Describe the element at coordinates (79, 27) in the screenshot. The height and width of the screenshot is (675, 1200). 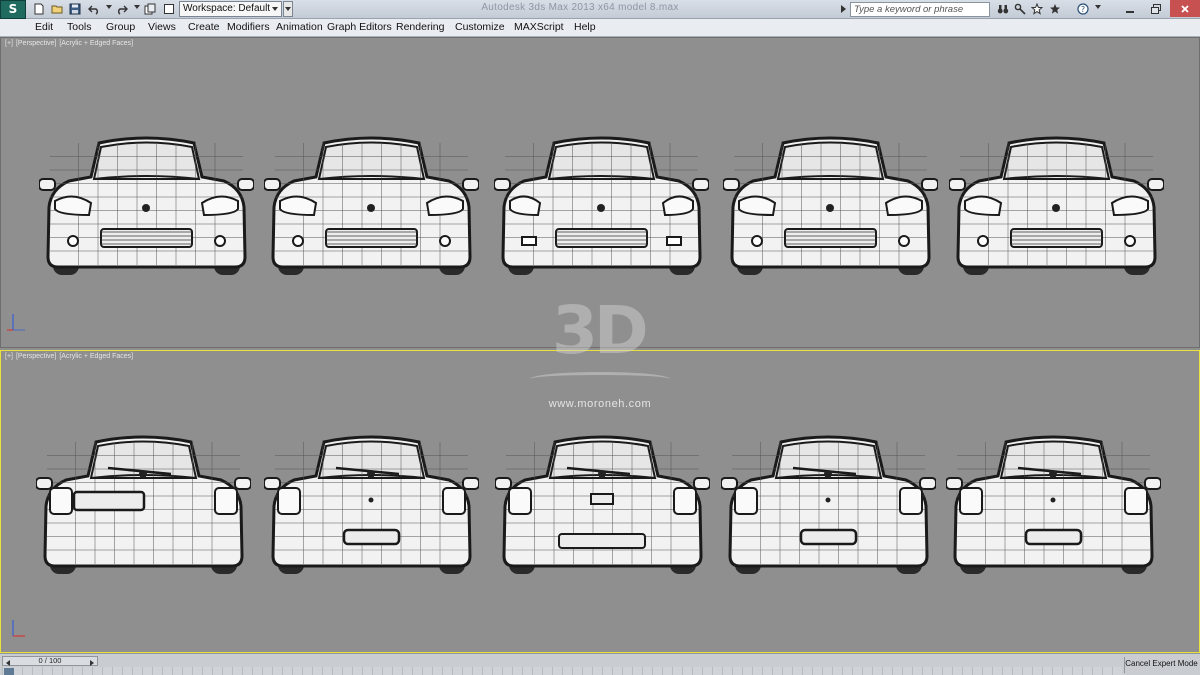
I see `menu-tools: Tools` at that location.